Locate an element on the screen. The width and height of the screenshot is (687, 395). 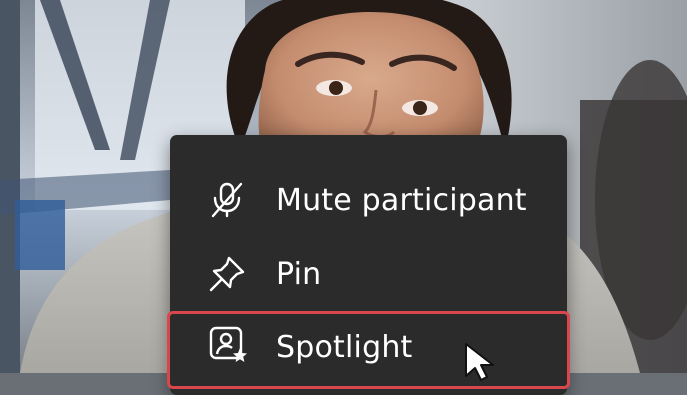
mute-participant-label: Mute participant is located at coordinates (401, 200).